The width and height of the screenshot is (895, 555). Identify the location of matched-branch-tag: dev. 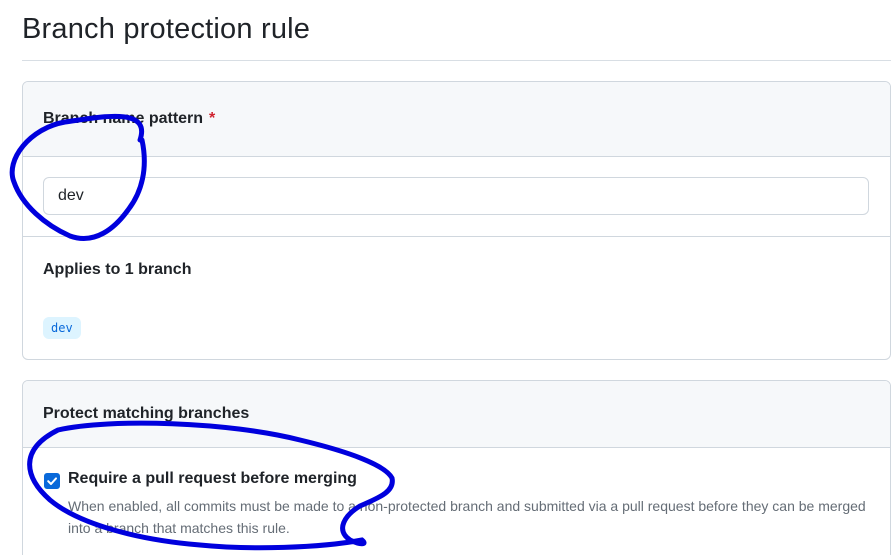
(62, 328).